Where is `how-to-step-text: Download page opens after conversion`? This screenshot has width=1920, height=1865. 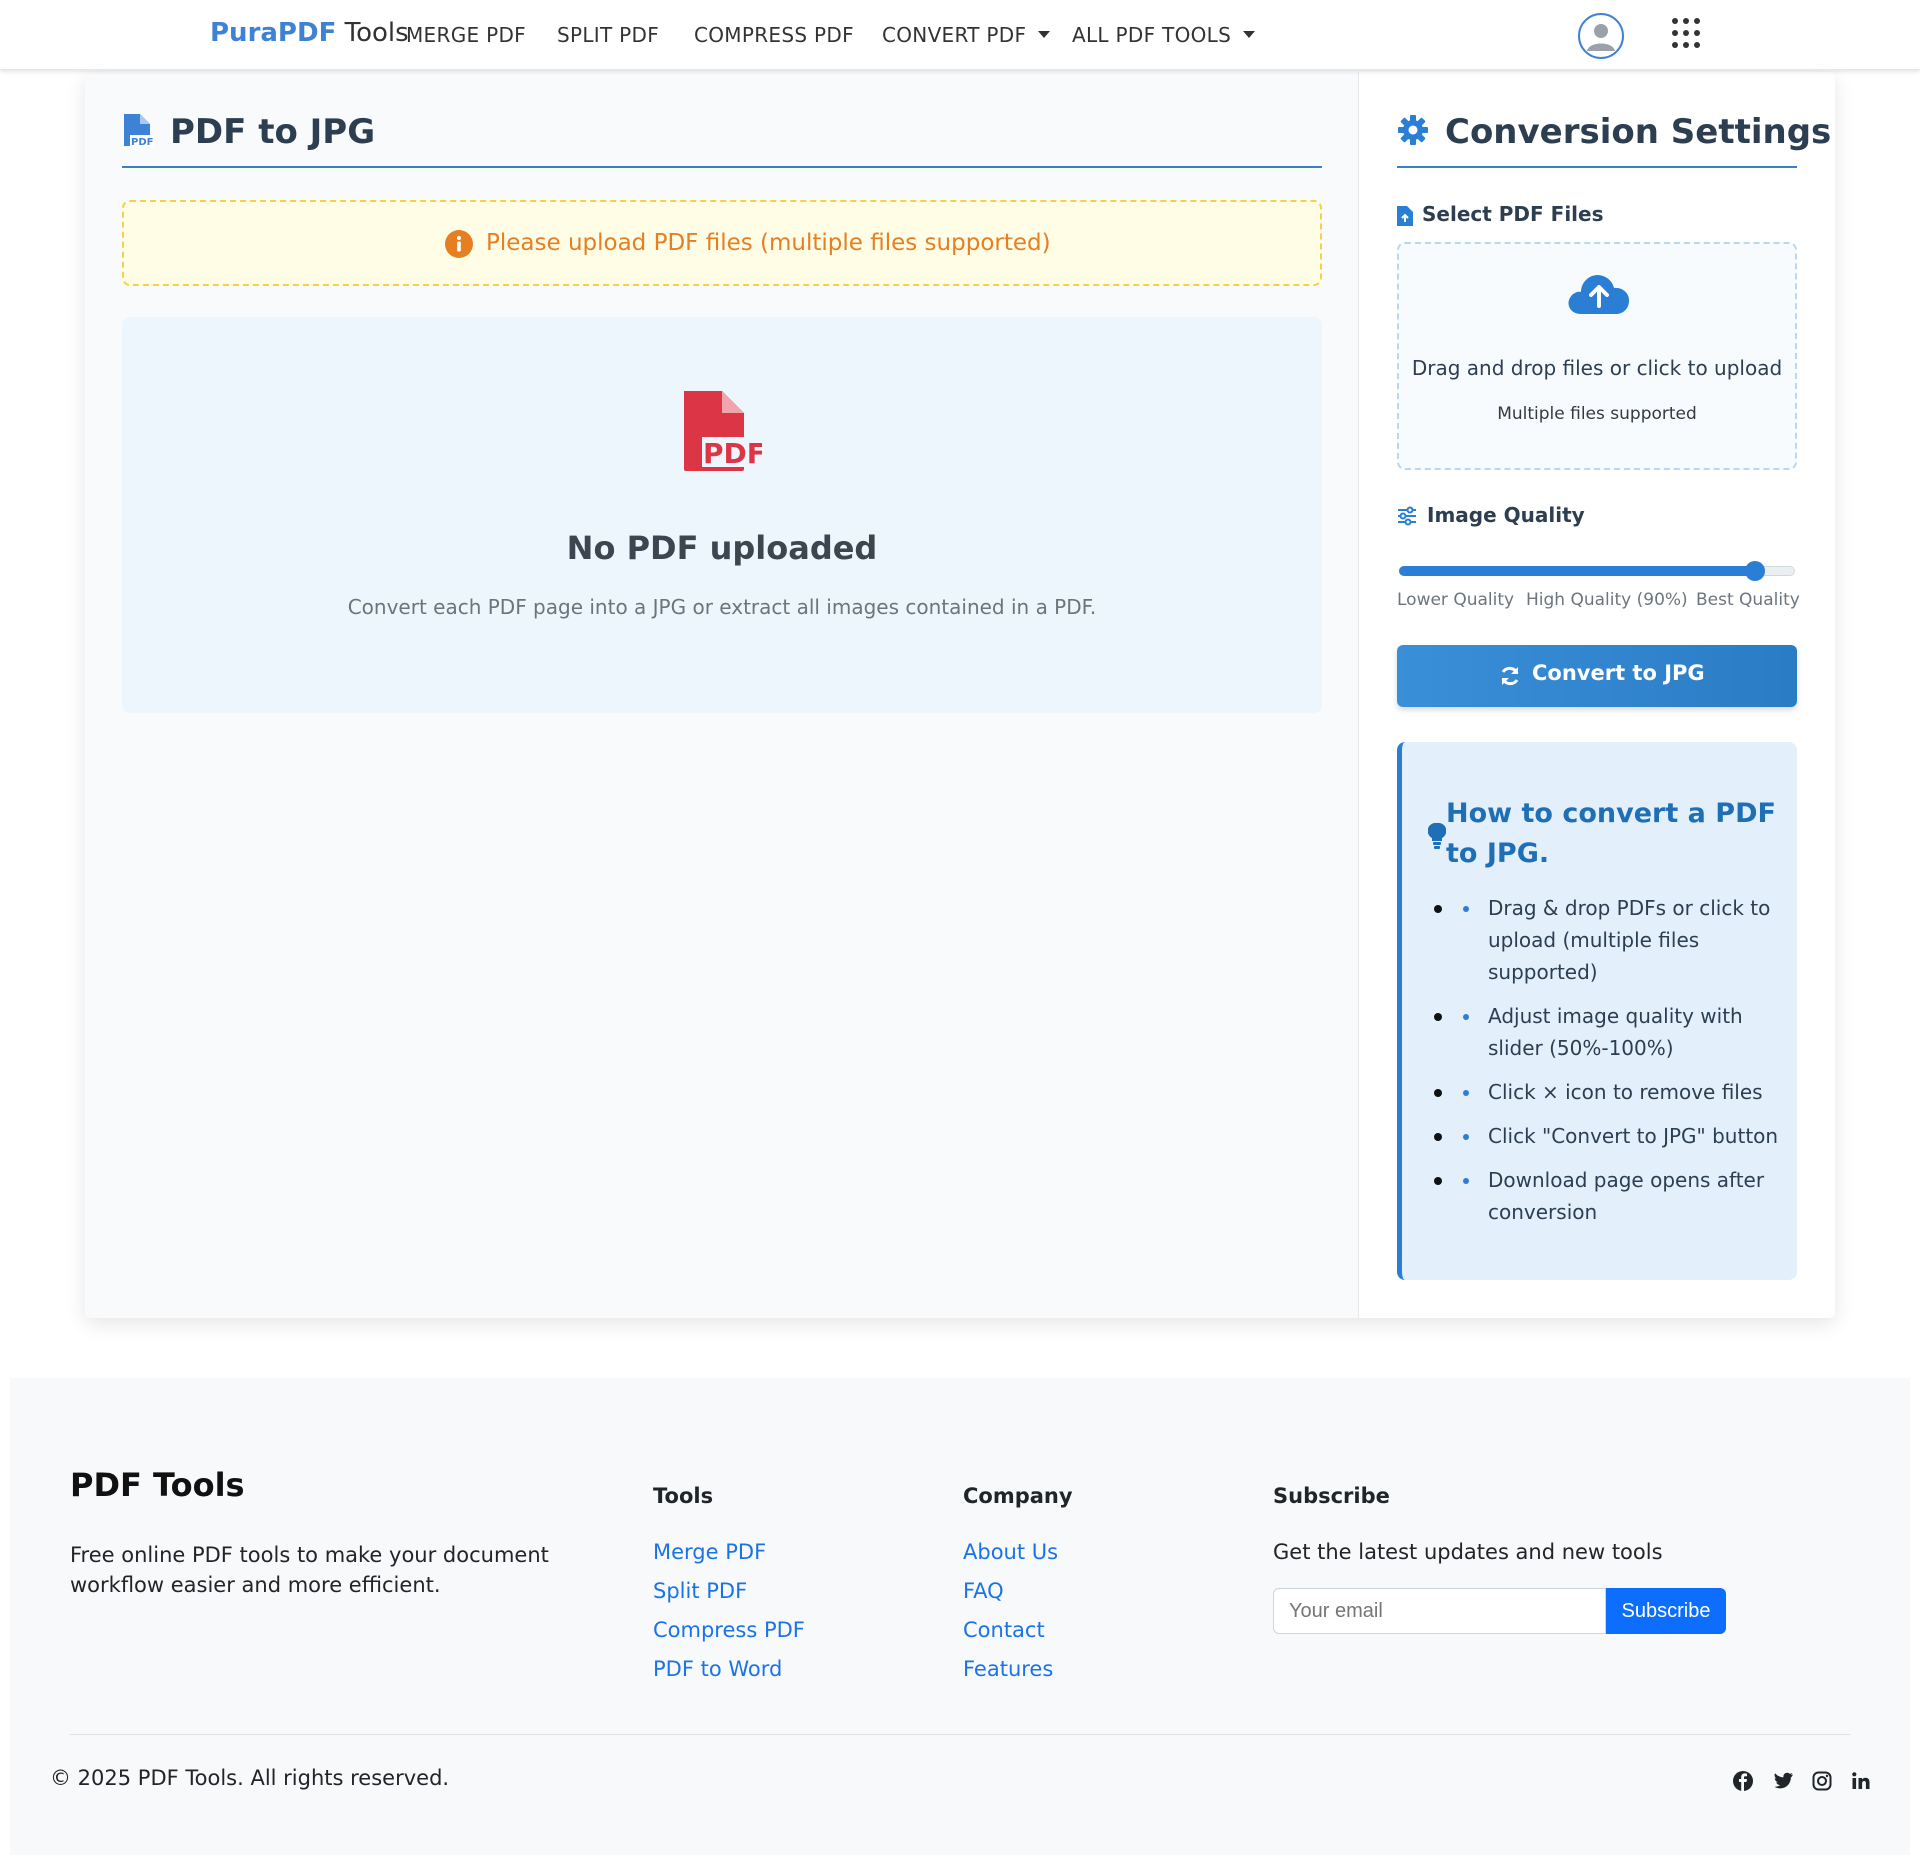 how-to-step-text: Download page opens after conversion is located at coordinates (1626, 1196).